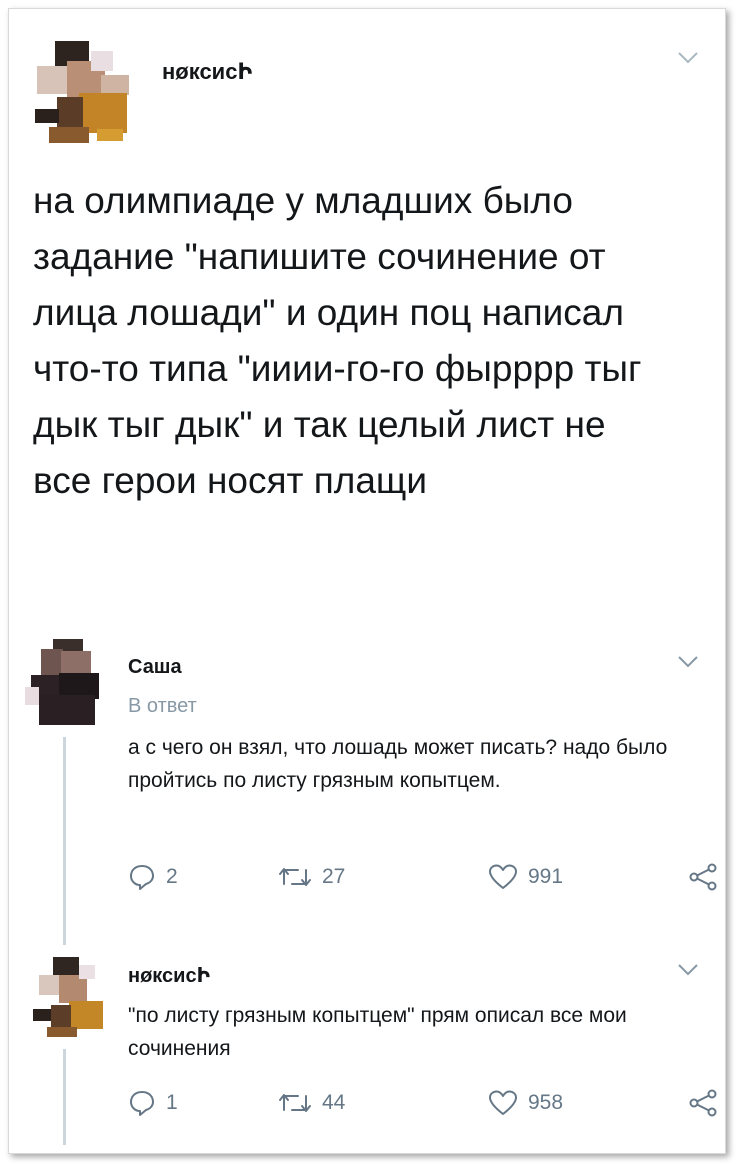 This screenshot has width=740, height=1164. I want to click on like-count: 958, so click(546, 1102).